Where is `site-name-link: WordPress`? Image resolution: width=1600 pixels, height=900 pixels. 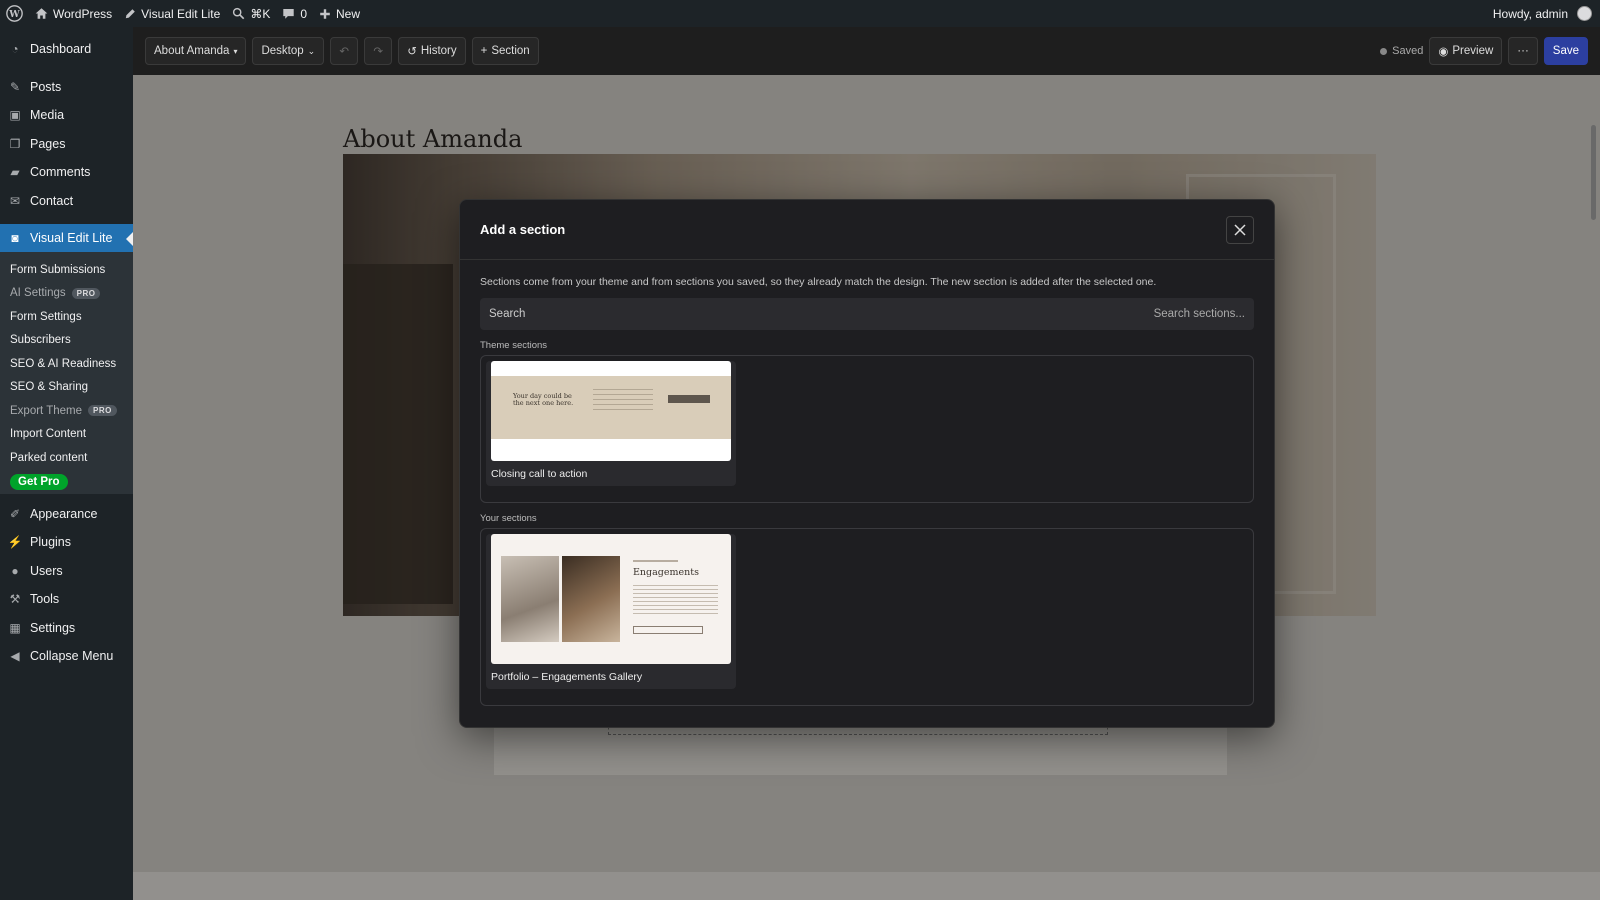
site-name-link: WordPress is located at coordinates (73, 13).